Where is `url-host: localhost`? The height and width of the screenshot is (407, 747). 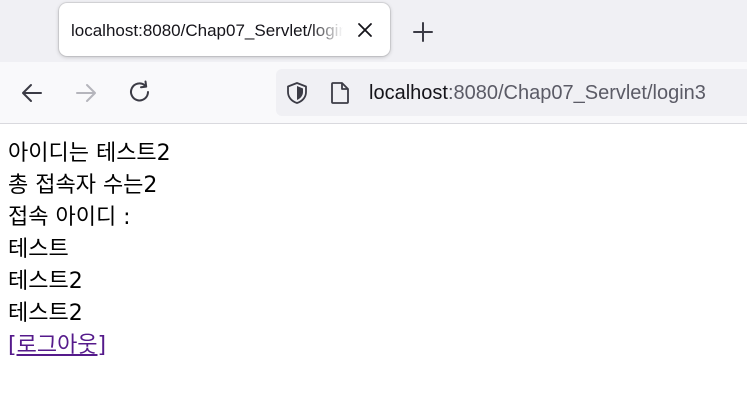
url-host: localhost is located at coordinates (408, 93).